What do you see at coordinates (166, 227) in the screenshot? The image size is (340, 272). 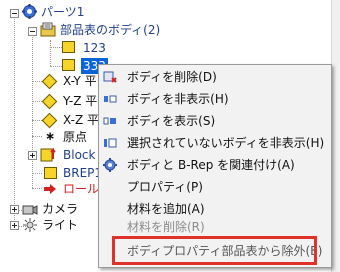 I see `menu-item-label: 材料を削除(R)` at bounding box center [166, 227].